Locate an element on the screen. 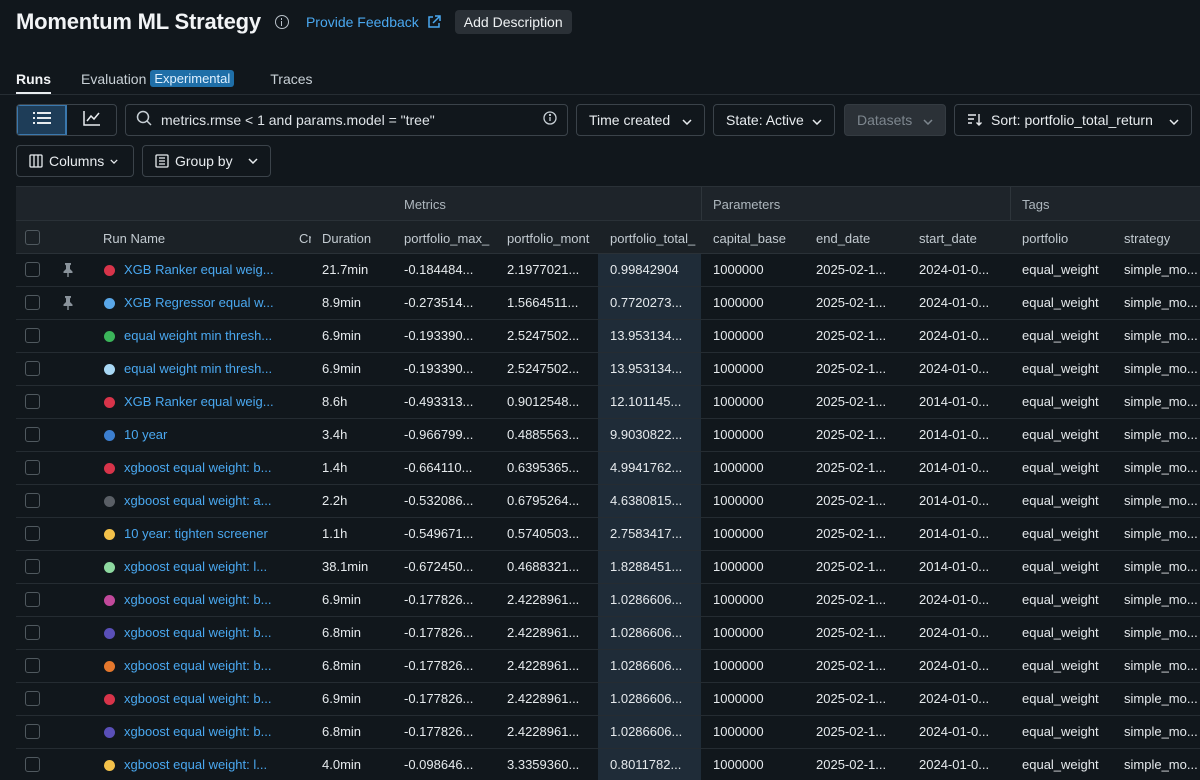  group-separator is located at coordinates (1010, 204).